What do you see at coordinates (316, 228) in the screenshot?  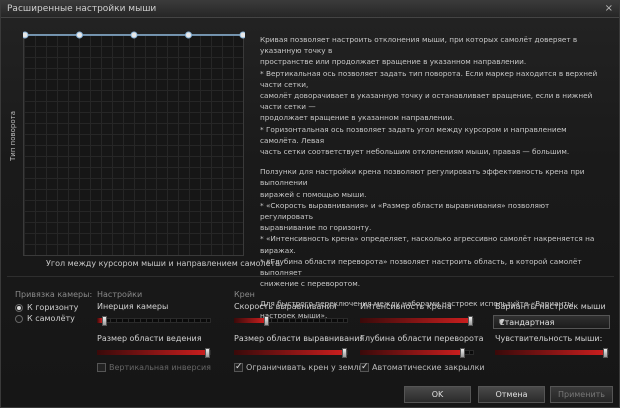 I see `description-line: выравнивание по горизонту.` at bounding box center [316, 228].